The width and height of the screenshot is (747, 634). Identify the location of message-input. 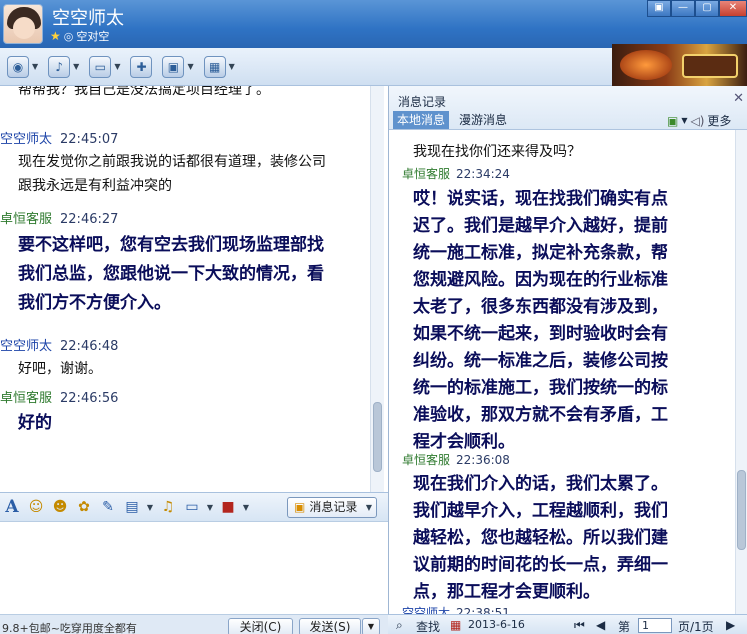
(194, 568).